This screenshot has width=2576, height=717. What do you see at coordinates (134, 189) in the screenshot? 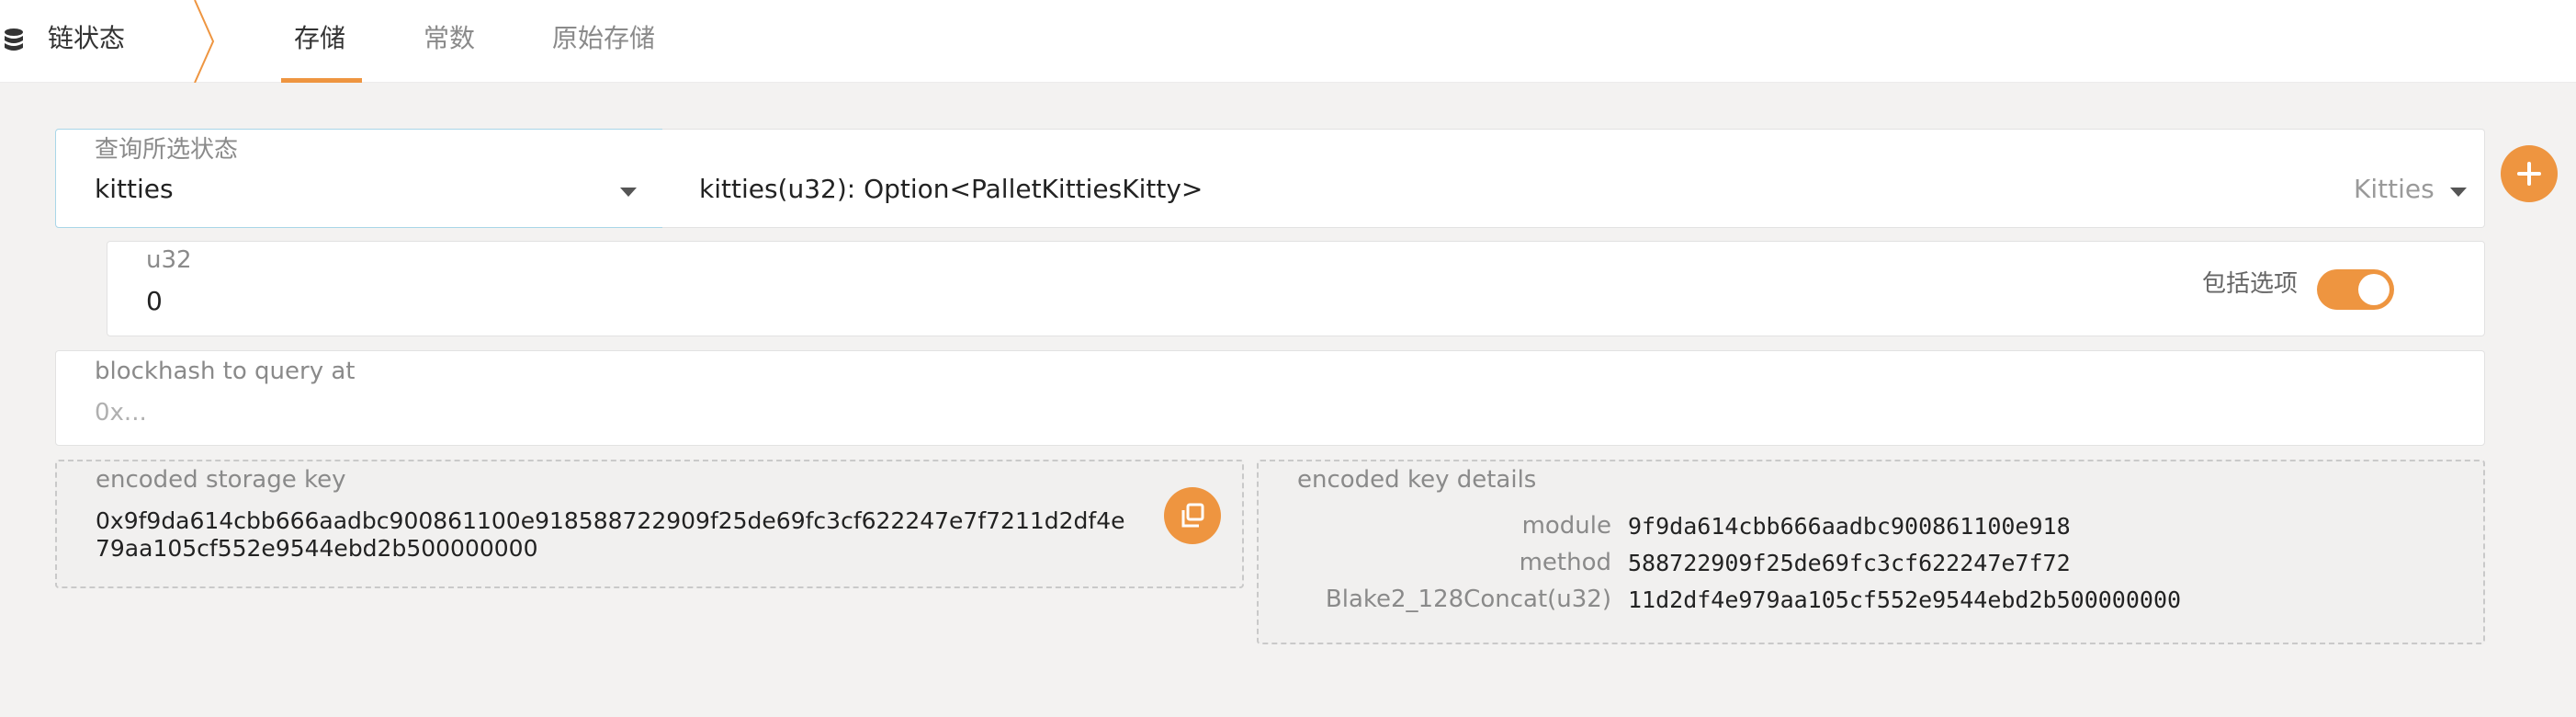
I see `module-select-value: kitties` at bounding box center [134, 189].